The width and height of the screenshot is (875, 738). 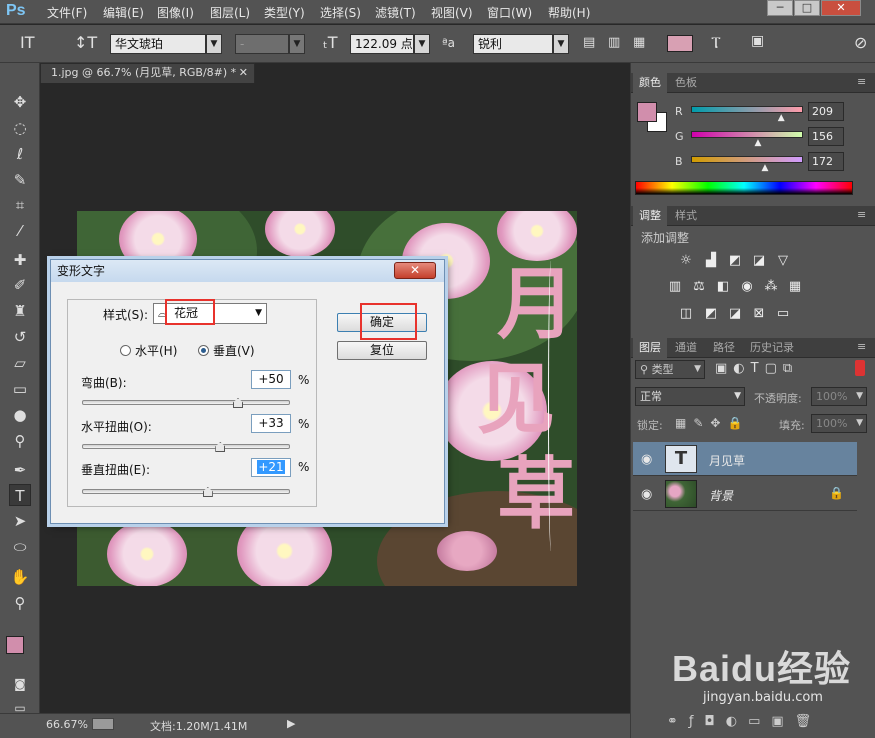 I want to click on horizontal-radio, so click(x=125, y=350).